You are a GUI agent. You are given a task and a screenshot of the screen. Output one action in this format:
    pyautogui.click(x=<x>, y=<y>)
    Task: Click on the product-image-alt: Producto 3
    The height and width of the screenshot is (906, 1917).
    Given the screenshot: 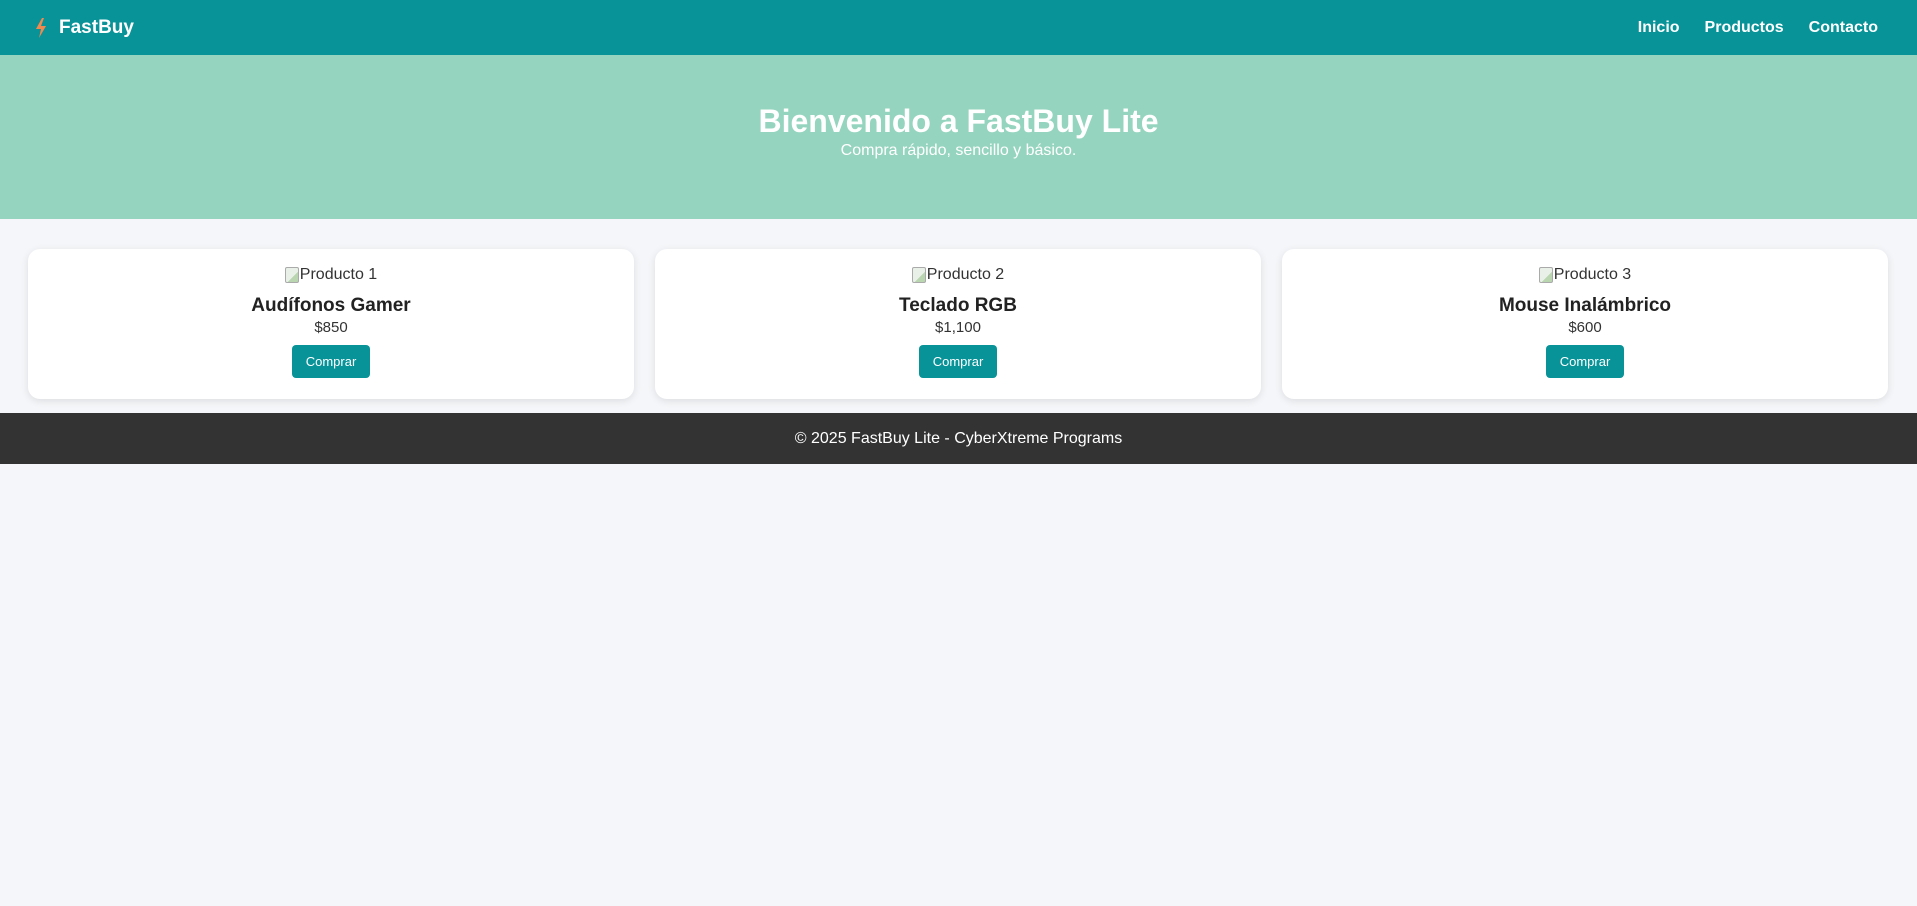 What is the action you would take?
    pyautogui.click(x=1592, y=274)
    